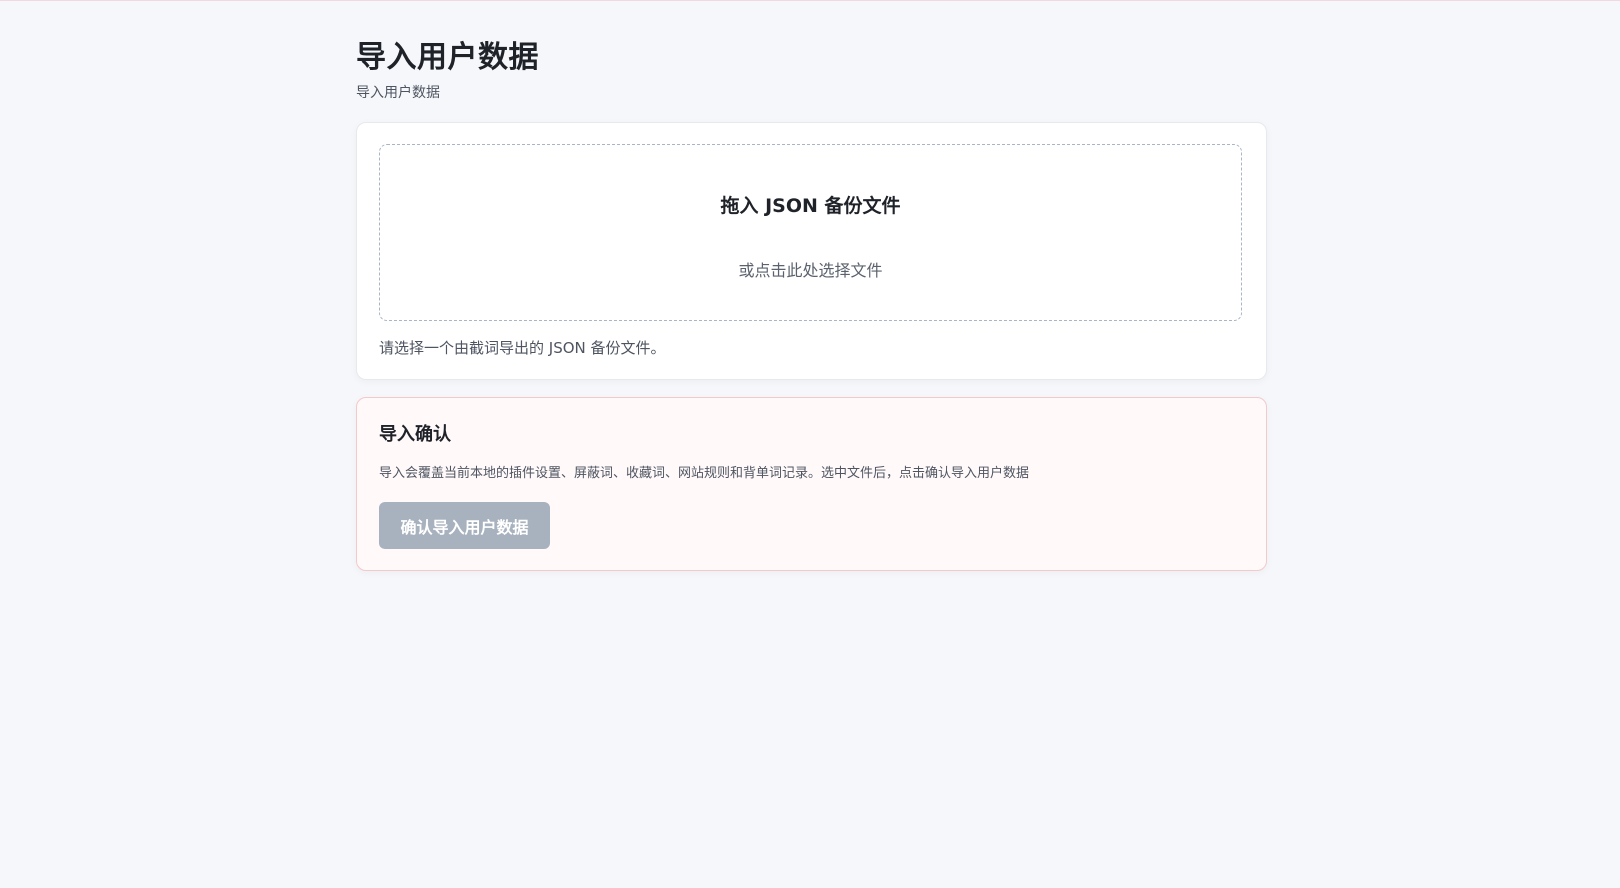 This screenshot has width=1620, height=888. Describe the element at coordinates (447, 57) in the screenshot. I see `page-title: 导入用户数据` at that location.